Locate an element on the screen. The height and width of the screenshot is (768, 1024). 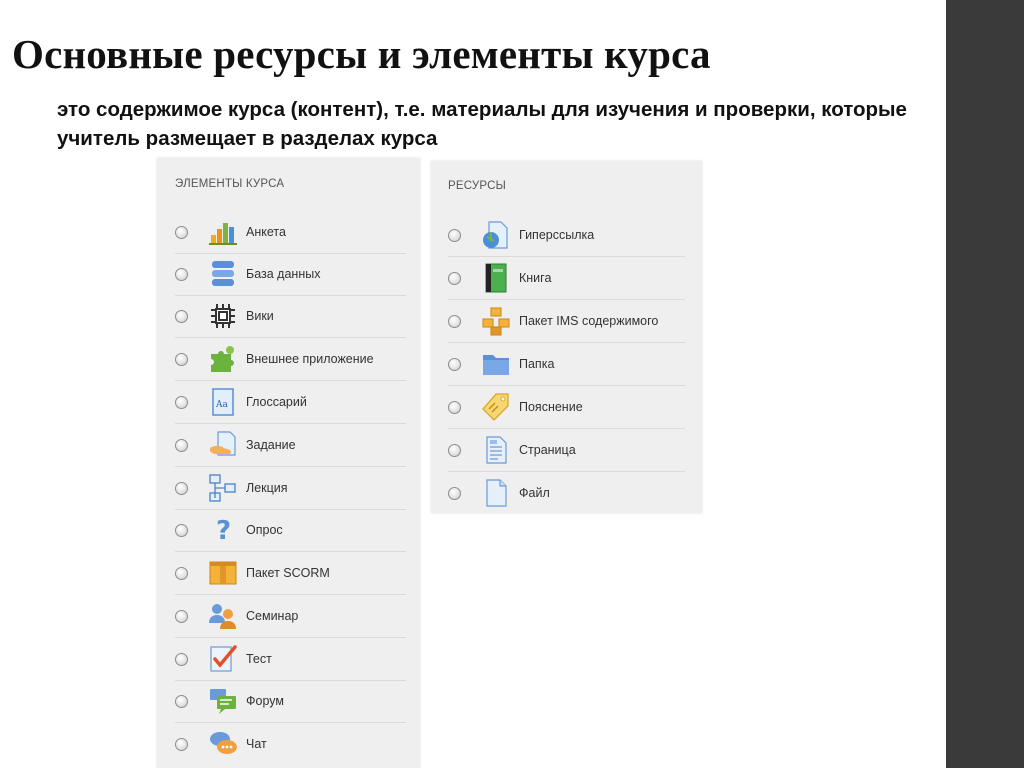
activity-label: Тест is located at coordinates (259, 659).